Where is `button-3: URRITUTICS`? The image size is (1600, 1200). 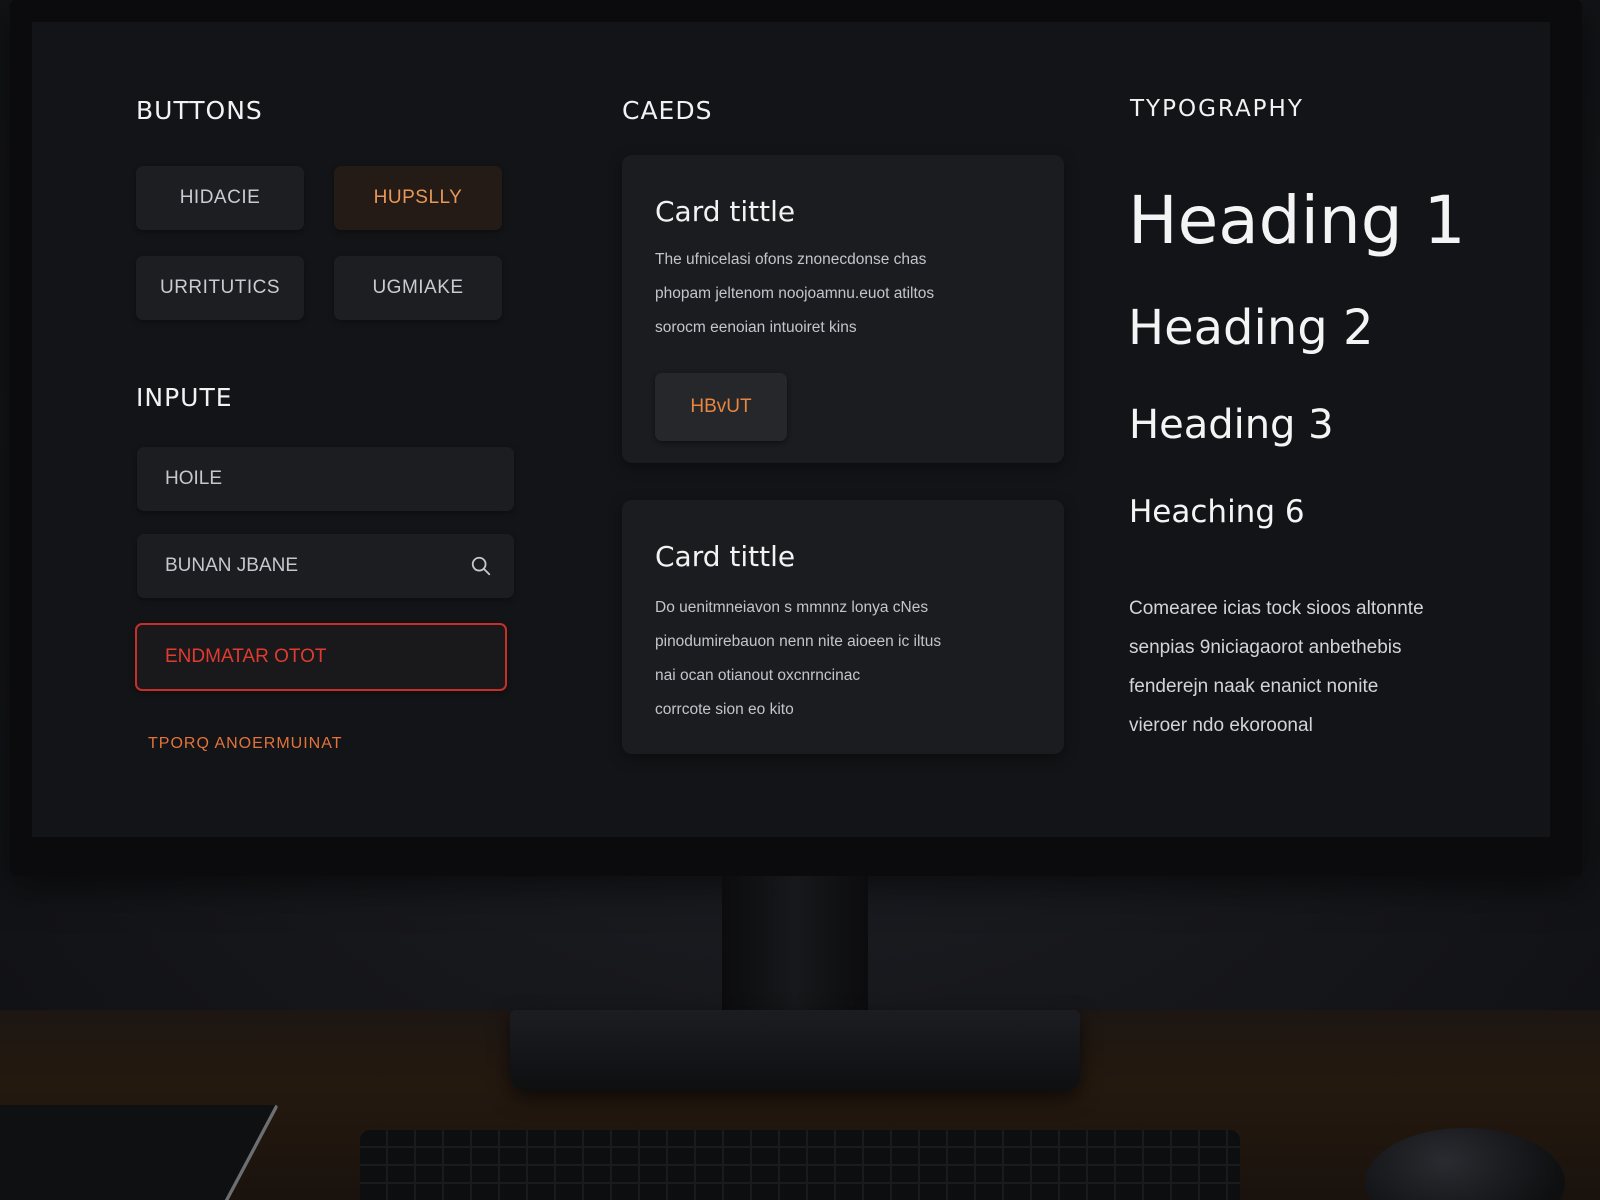
button-3: URRITUTICS is located at coordinates (220, 288).